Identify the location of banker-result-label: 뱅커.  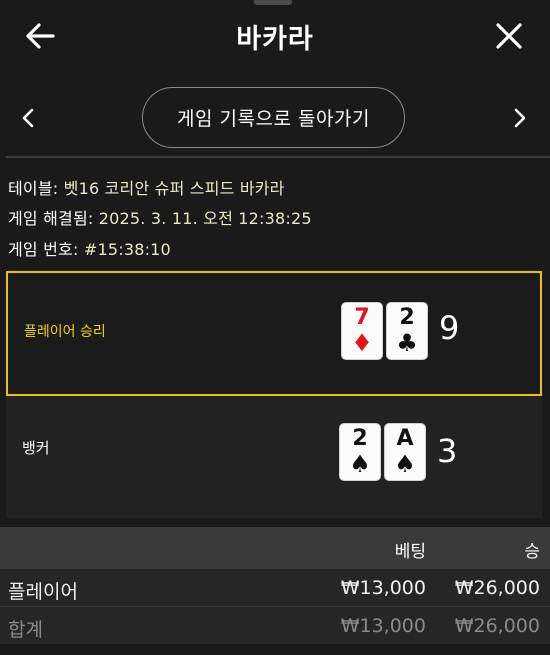
(36, 448).